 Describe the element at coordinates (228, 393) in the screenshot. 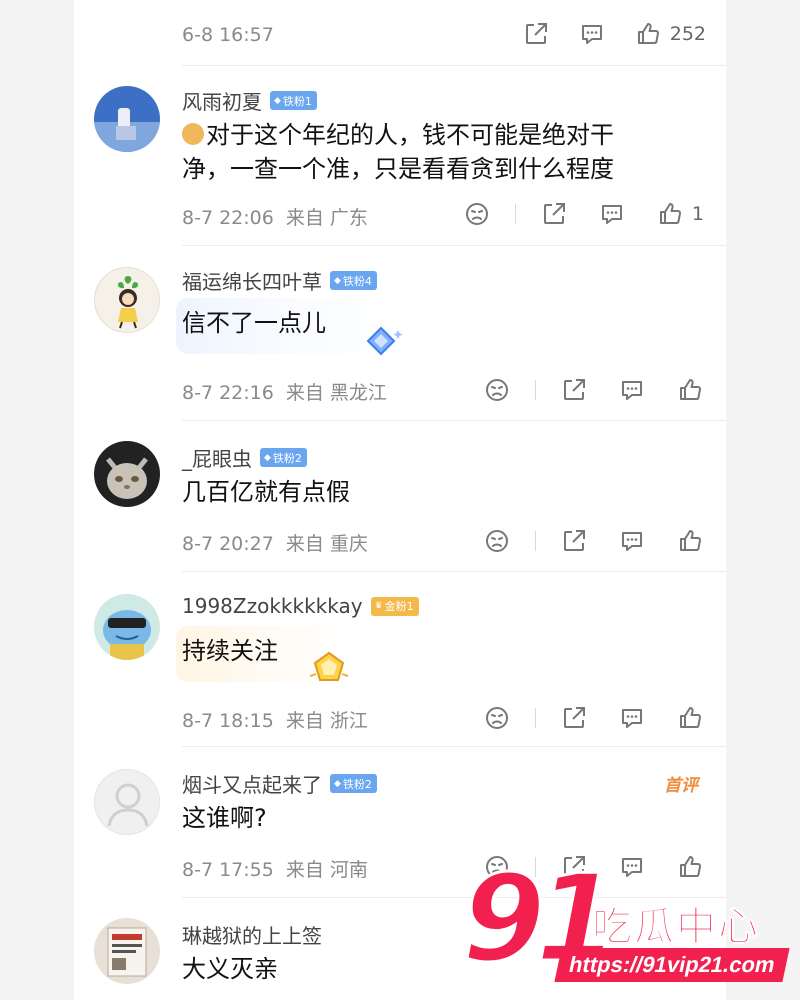

I see `comment-time: 8-7 22:16` at that location.